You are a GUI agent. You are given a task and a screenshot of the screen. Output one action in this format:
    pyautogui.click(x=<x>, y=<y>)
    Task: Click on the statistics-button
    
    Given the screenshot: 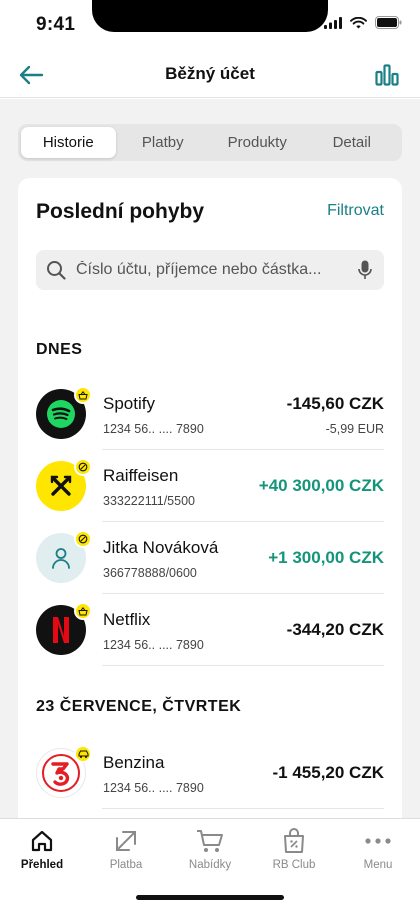 What is the action you would take?
    pyautogui.click(x=387, y=75)
    